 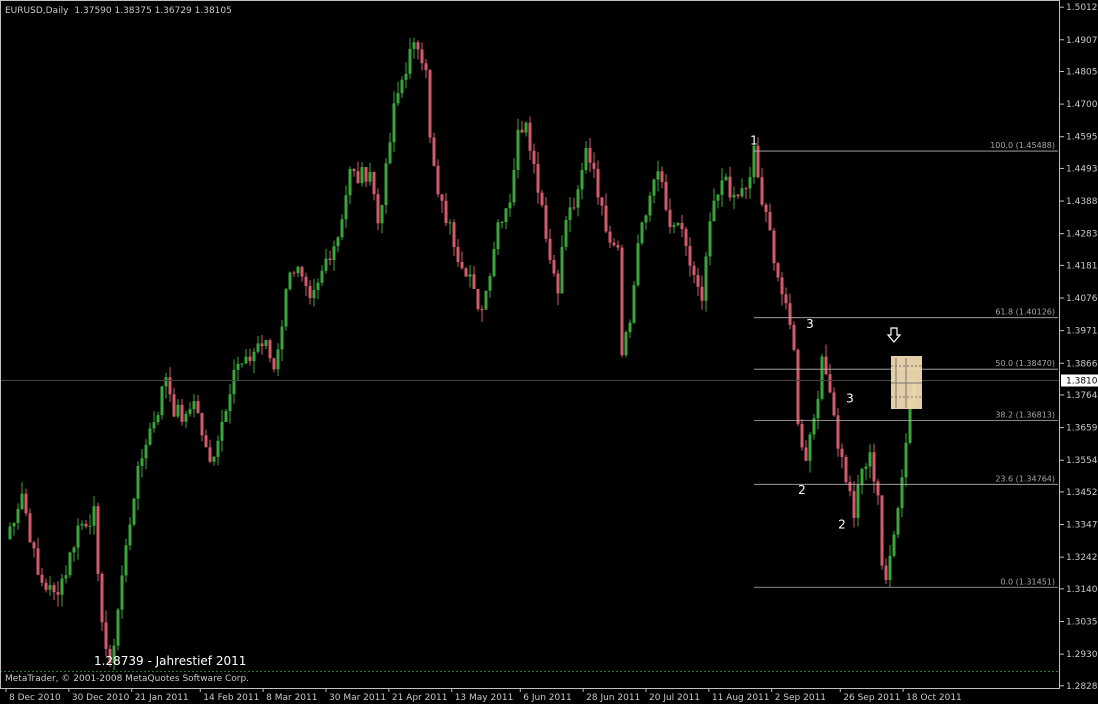 What do you see at coordinates (1027, 581) in the screenshot?
I see `fib-label: 0.0 (1.31451)` at bounding box center [1027, 581].